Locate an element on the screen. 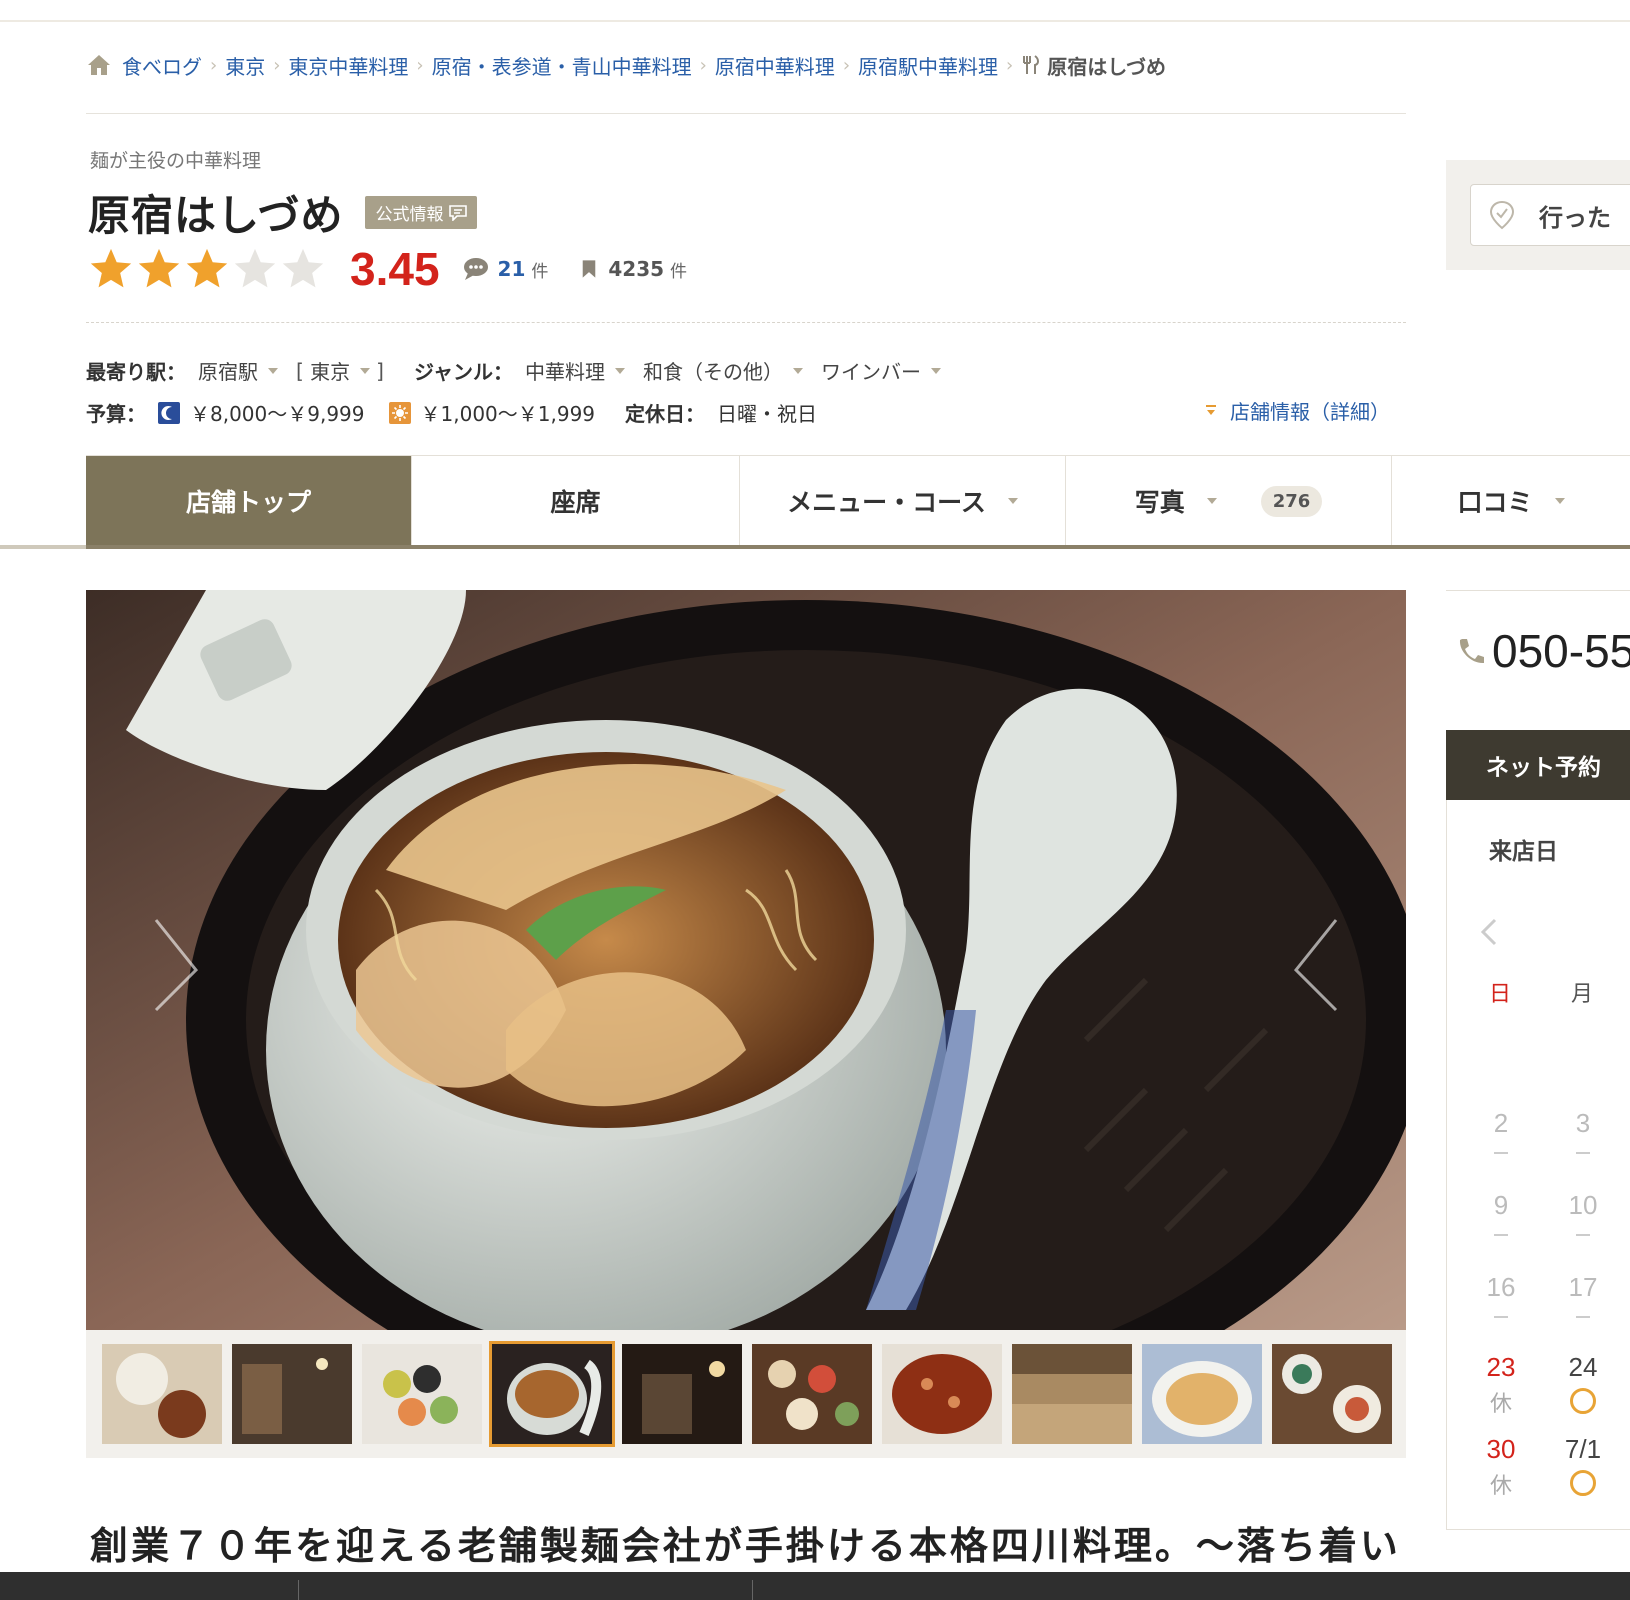 This screenshot has width=1630, height=1600. tab-label: 写真 is located at coordinates (1159, 502).